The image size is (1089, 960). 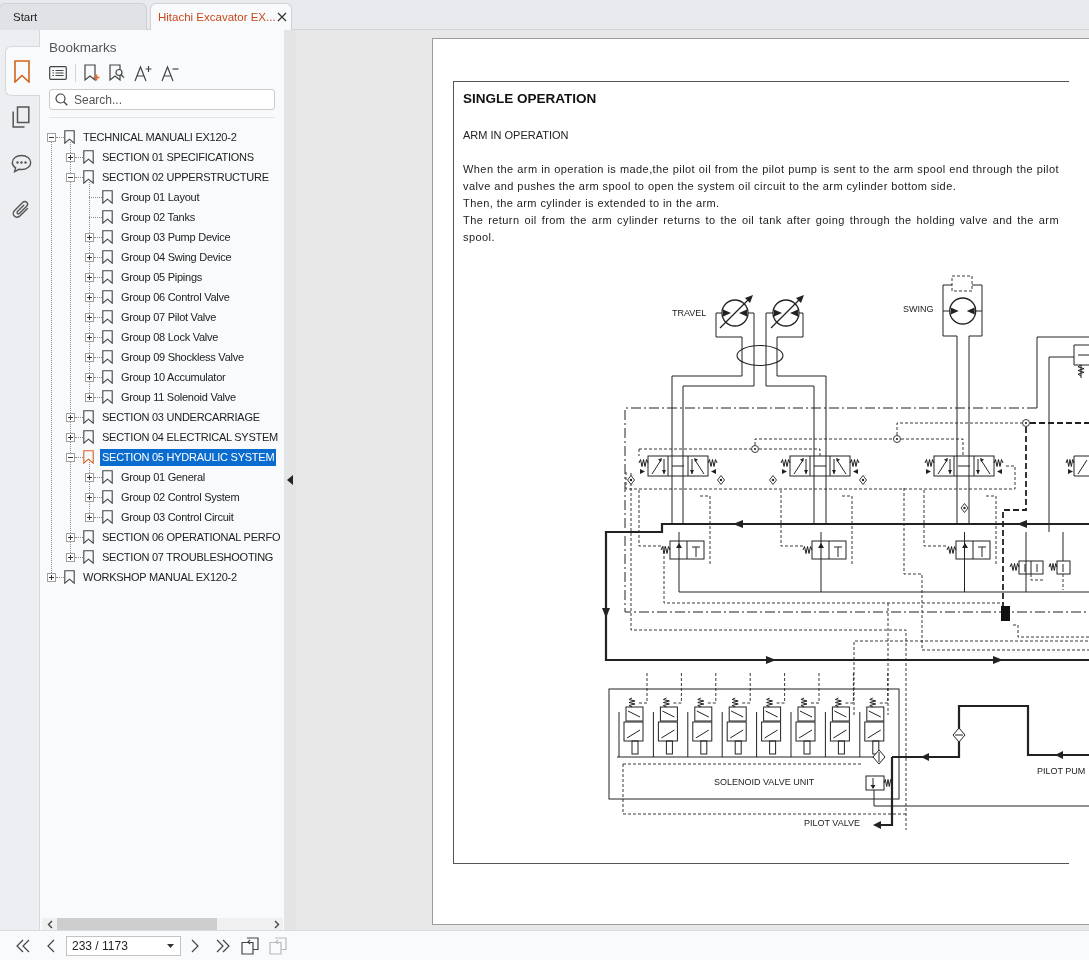 What do you see at coordinates (689, 313) in the screenshot?
I see `travel-label: TRAVEL` at bounding box center [689, 313].